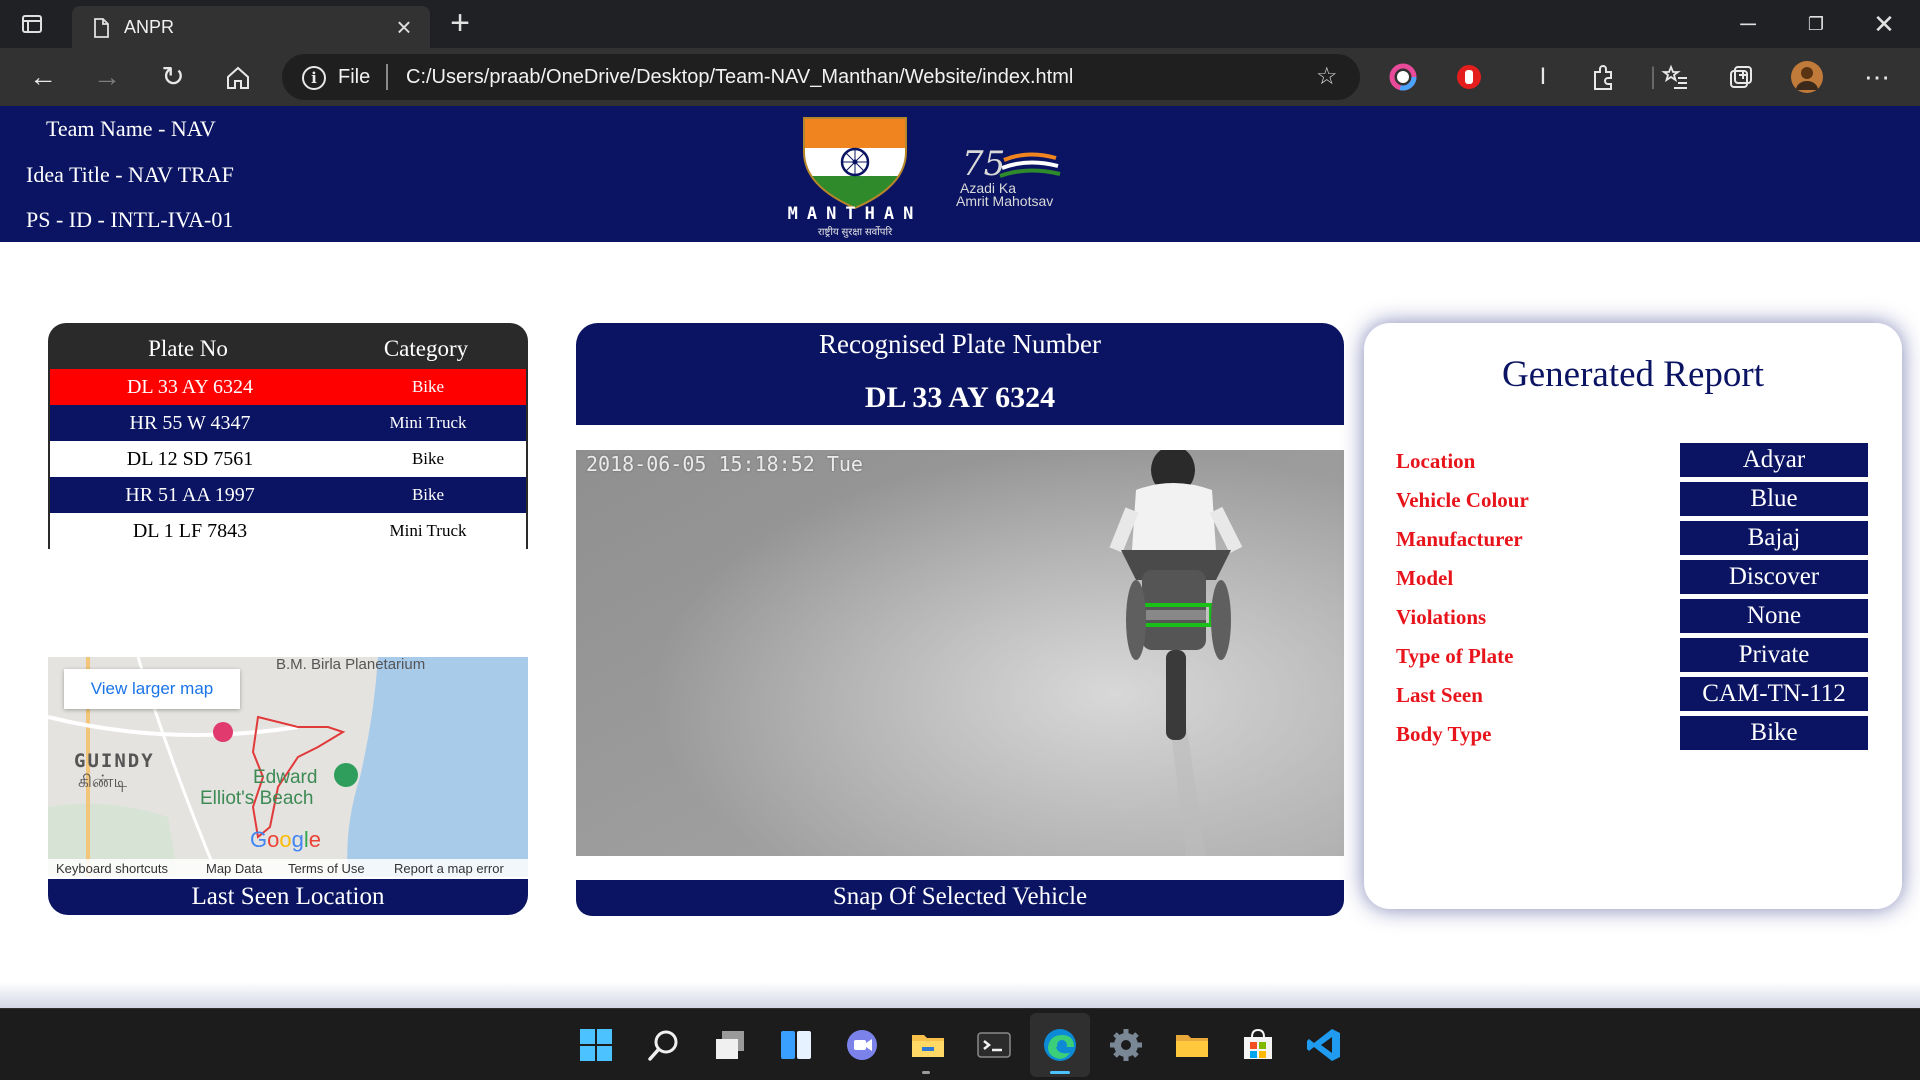 Image resolution: width=1920 pixels, height=1080 pixels. I want to click on google-logo: Google, so click(285, 839).